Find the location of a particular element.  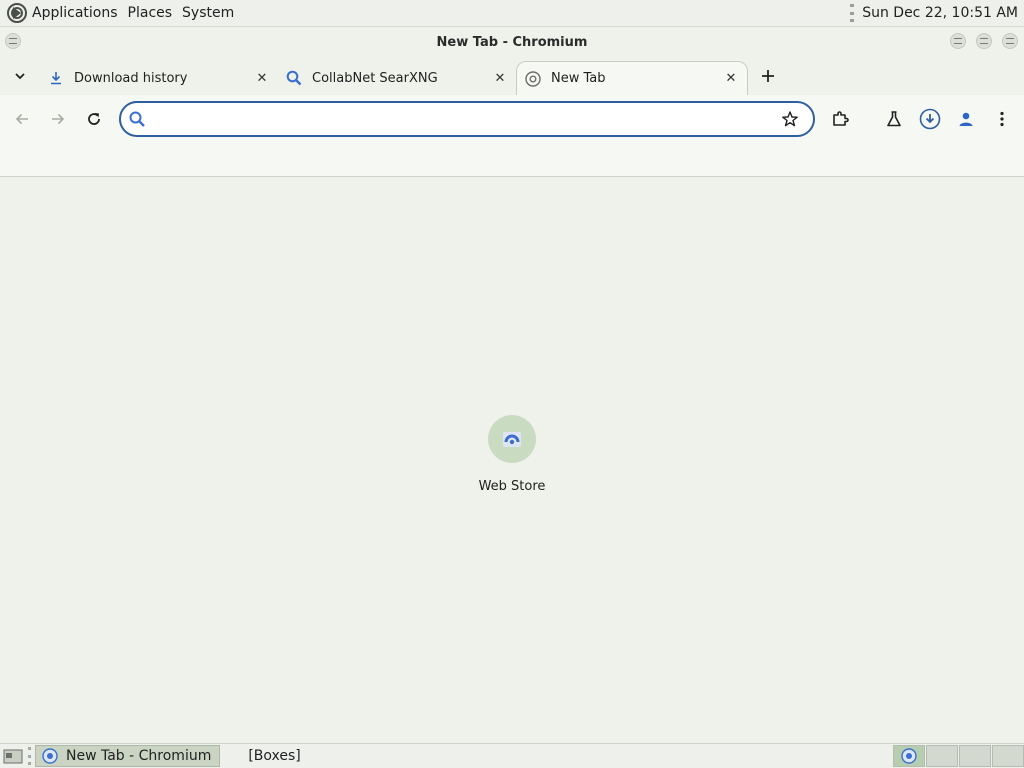

show-desktop-icon is located at coordinates (13, 756).